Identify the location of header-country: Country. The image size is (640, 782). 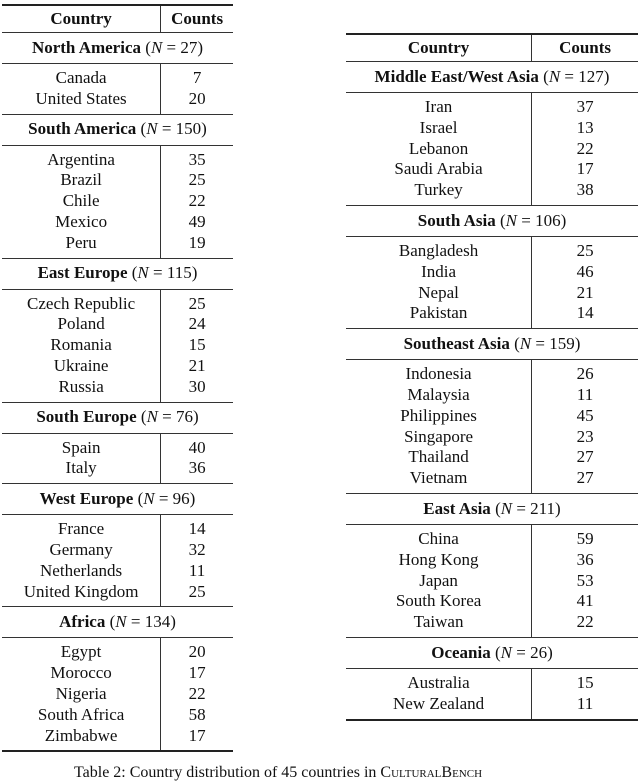
(82, 19).